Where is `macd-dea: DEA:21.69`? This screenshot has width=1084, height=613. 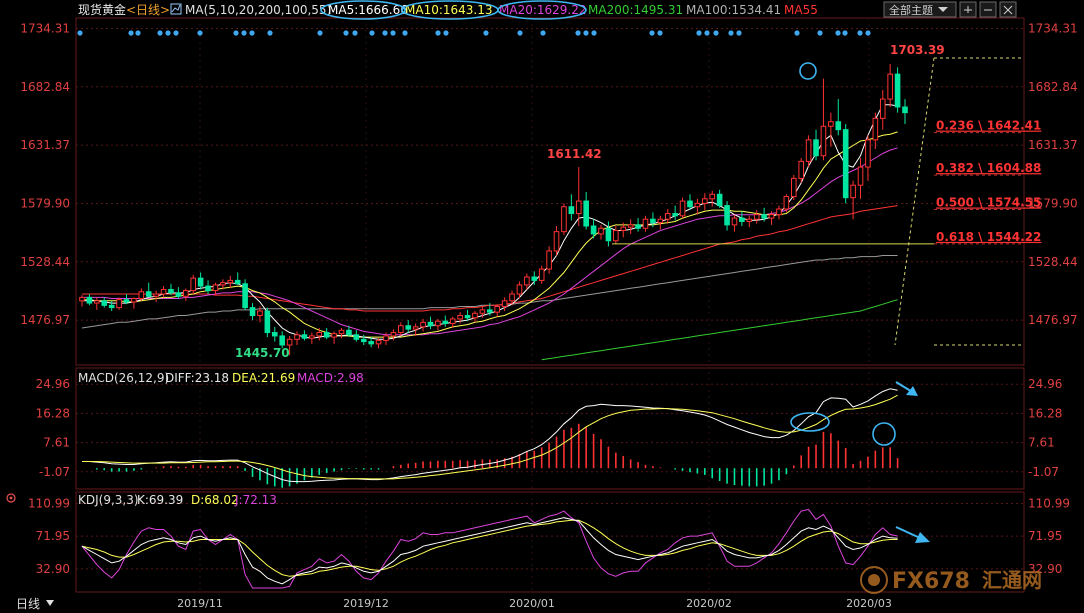 macd-dea: DEA:21.69 is located at coordinates (263, 378).